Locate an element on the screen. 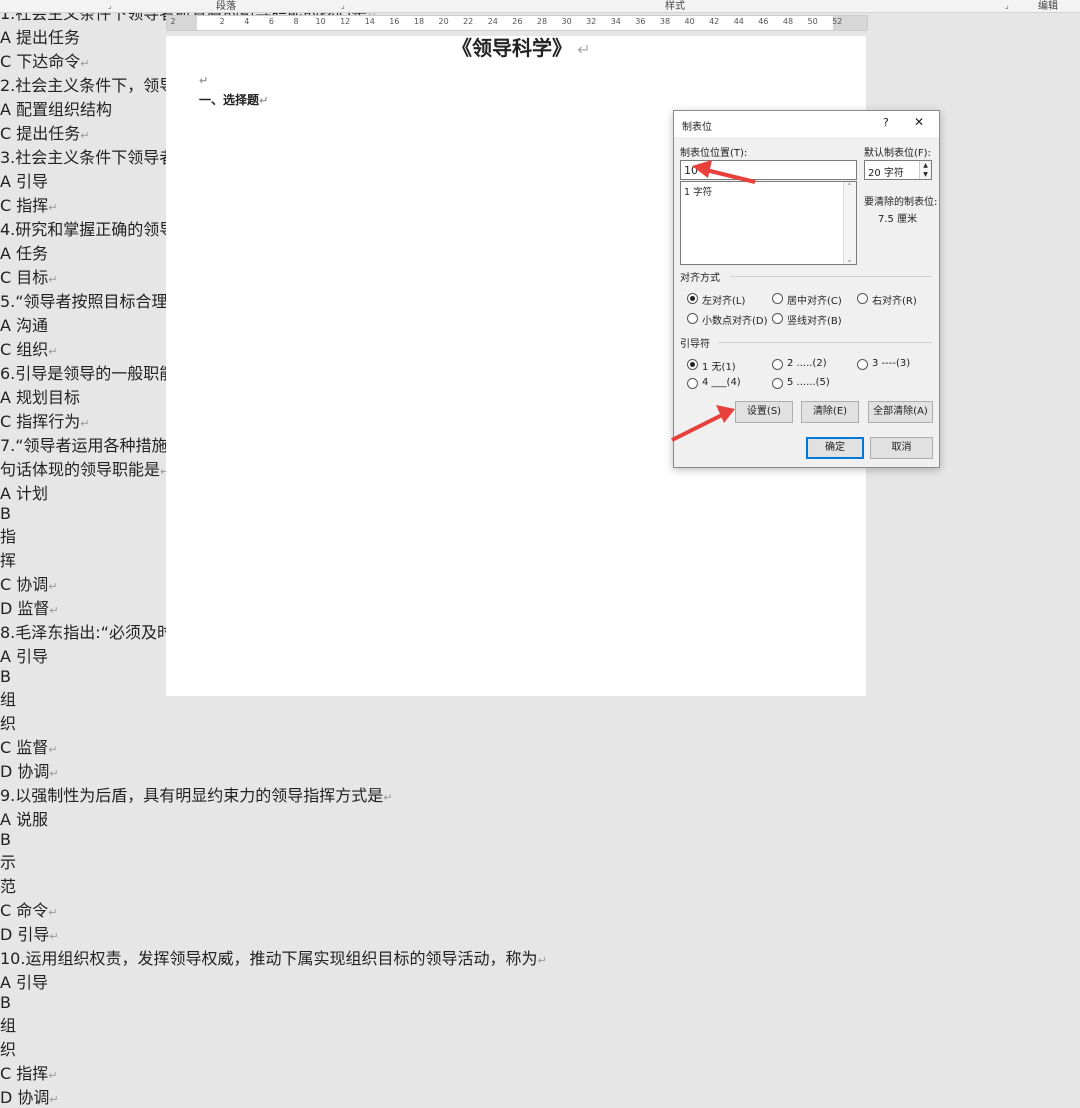  tab-position-list: 1 字符 ⌃ ⌄ is located at coordinates (768, 223).